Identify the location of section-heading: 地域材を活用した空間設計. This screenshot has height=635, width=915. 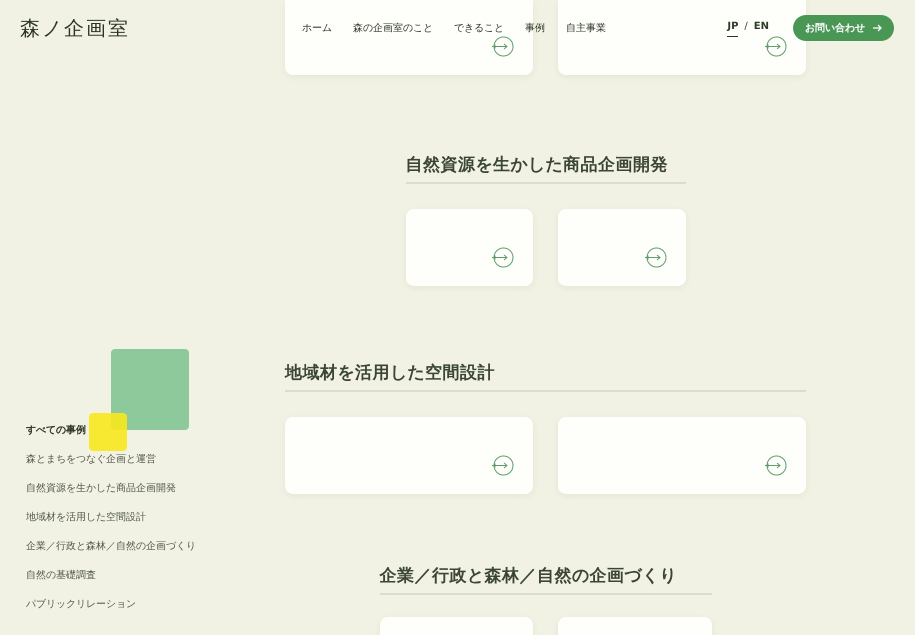
(390, 373).